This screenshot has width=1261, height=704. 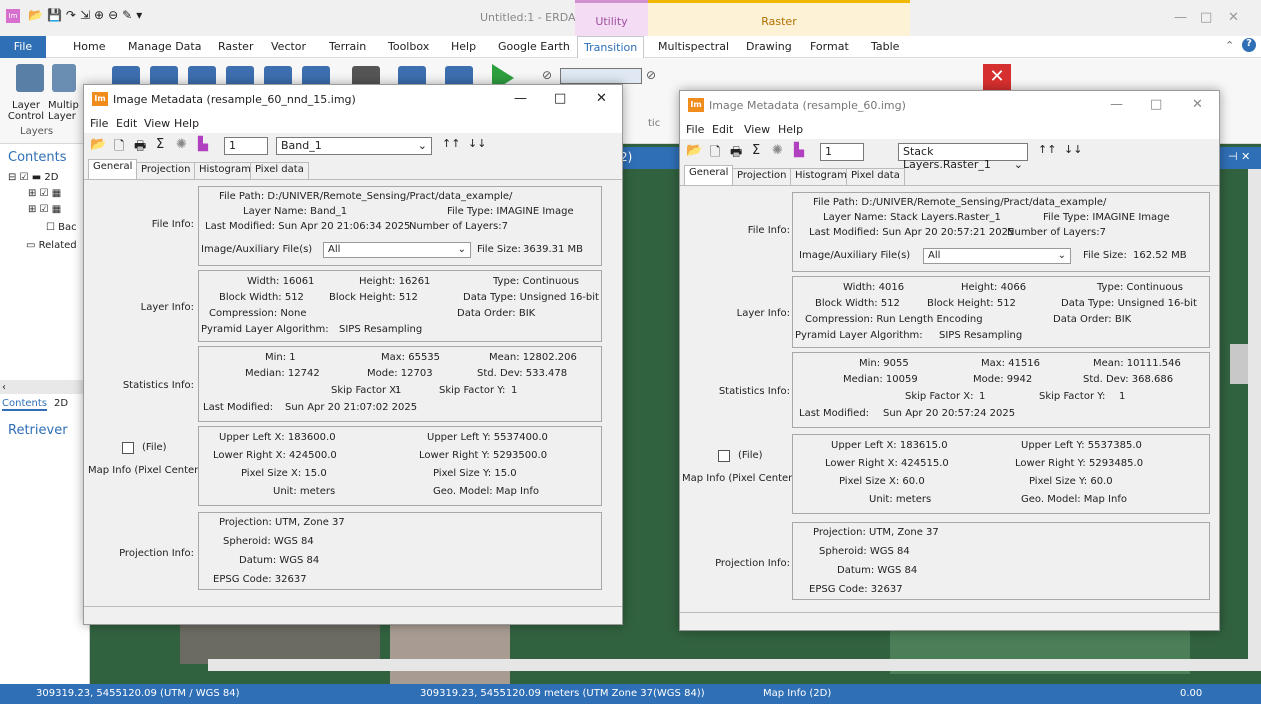 What do you see at coordinates (728, 665) in the screenshot?
I see `viewer-hscrollbar` at bounding box center [728, 665].